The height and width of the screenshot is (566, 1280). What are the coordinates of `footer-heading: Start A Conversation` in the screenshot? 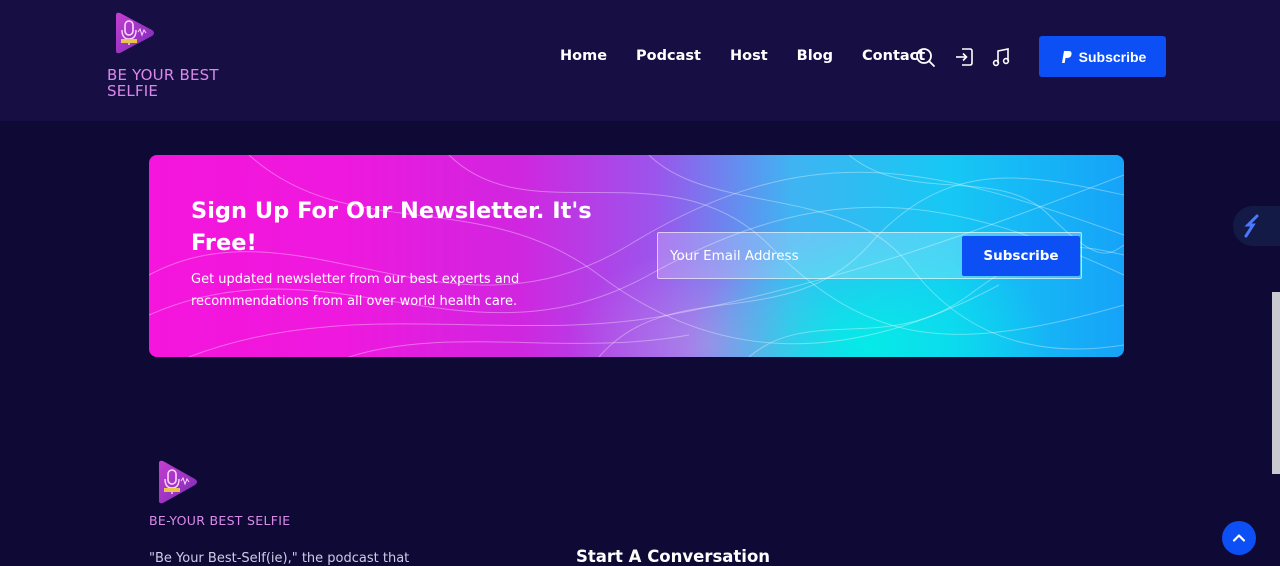 It's located at (673, 556).